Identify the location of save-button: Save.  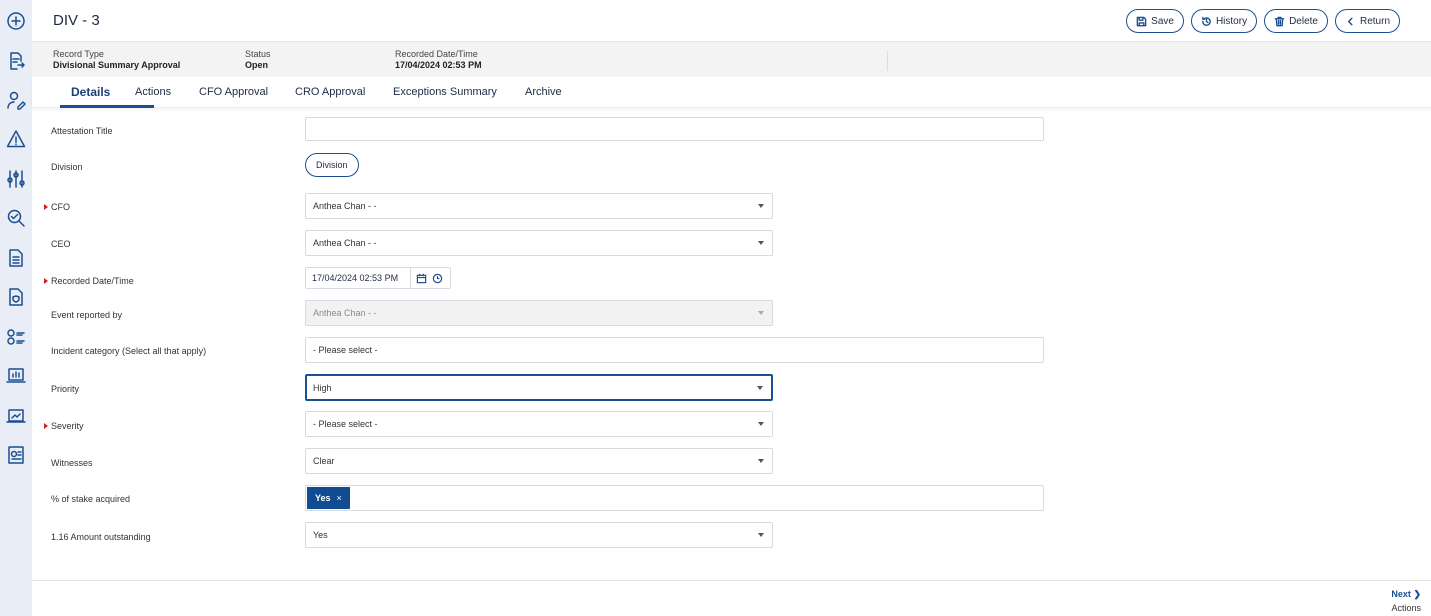
(1155, 21).